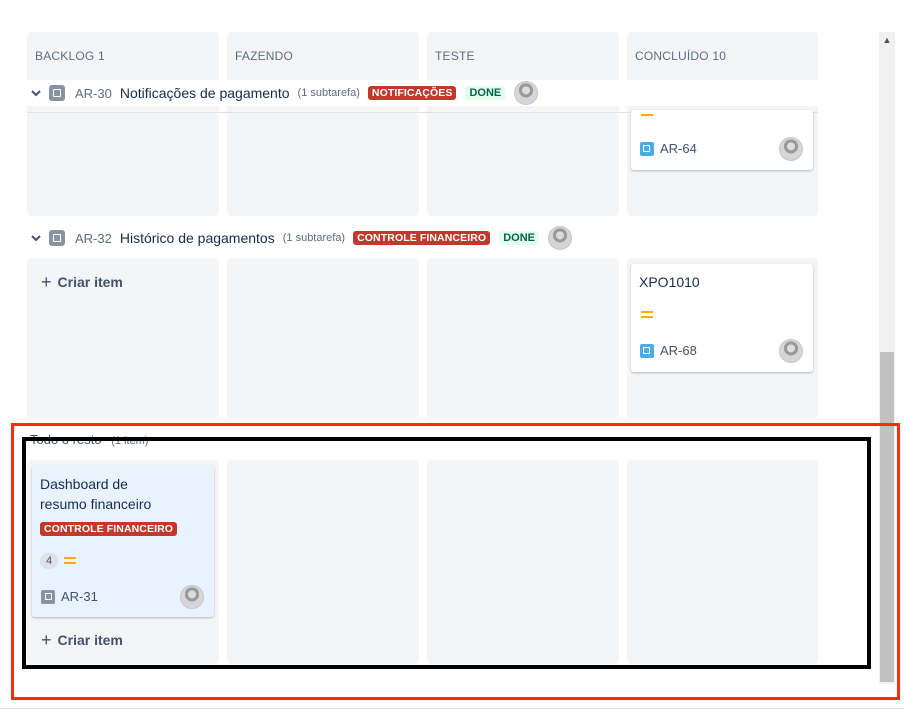  What do you see at coordinates (46, 282) in the screenshot?
I see `plus-icon: +` at bounding box center [46, 282].